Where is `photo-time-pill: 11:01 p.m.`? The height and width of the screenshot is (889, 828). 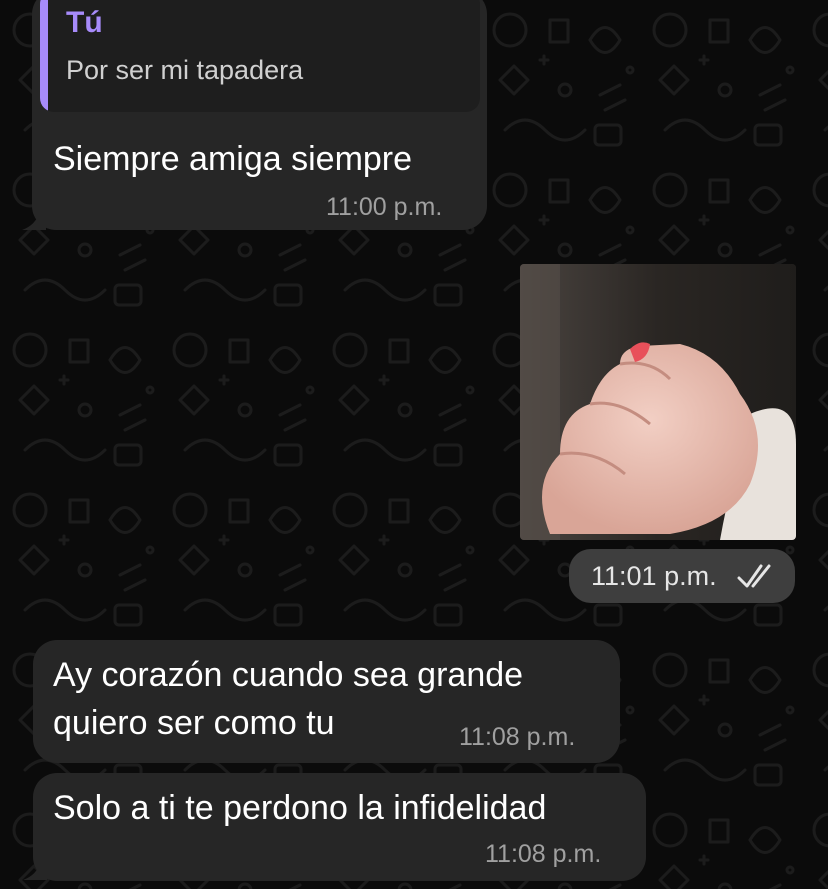 photo-time-pill: 11:01 p.m. is located at coordinates (682, 576).